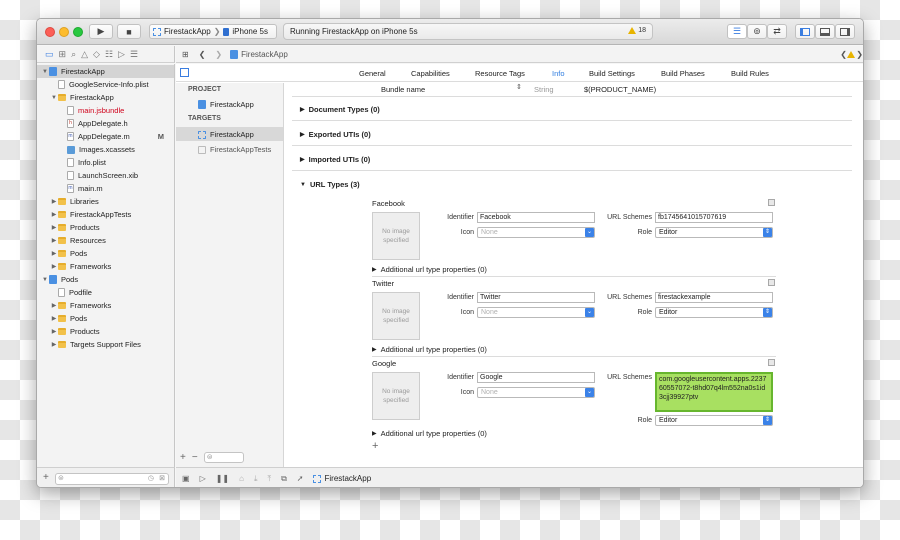 The height and width of the screenshot is (540, 900). What do you see at coordinates (750, 73) in the screenshot?
I see `tab-build-rules: Build Rules` at bounding box center [750, 73].